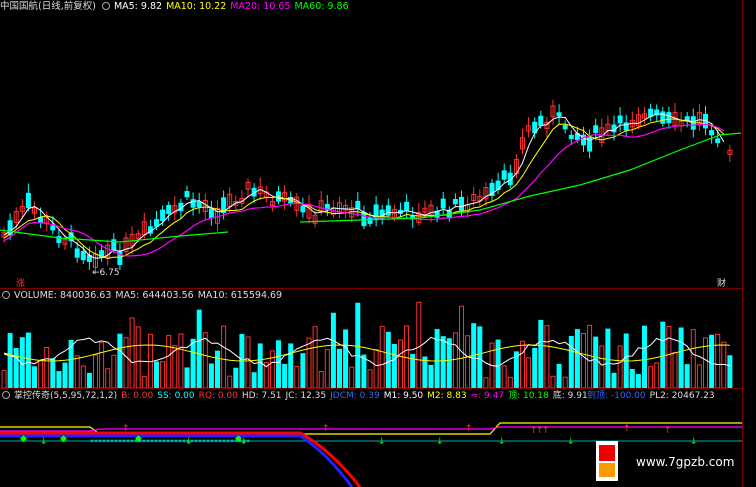 This screenshot has height=487, width=756. What do you see at coordinates (403, 396) in the screenshot?
I see `ind-m1: M1: 9.50` at bounding box center [403, 396].